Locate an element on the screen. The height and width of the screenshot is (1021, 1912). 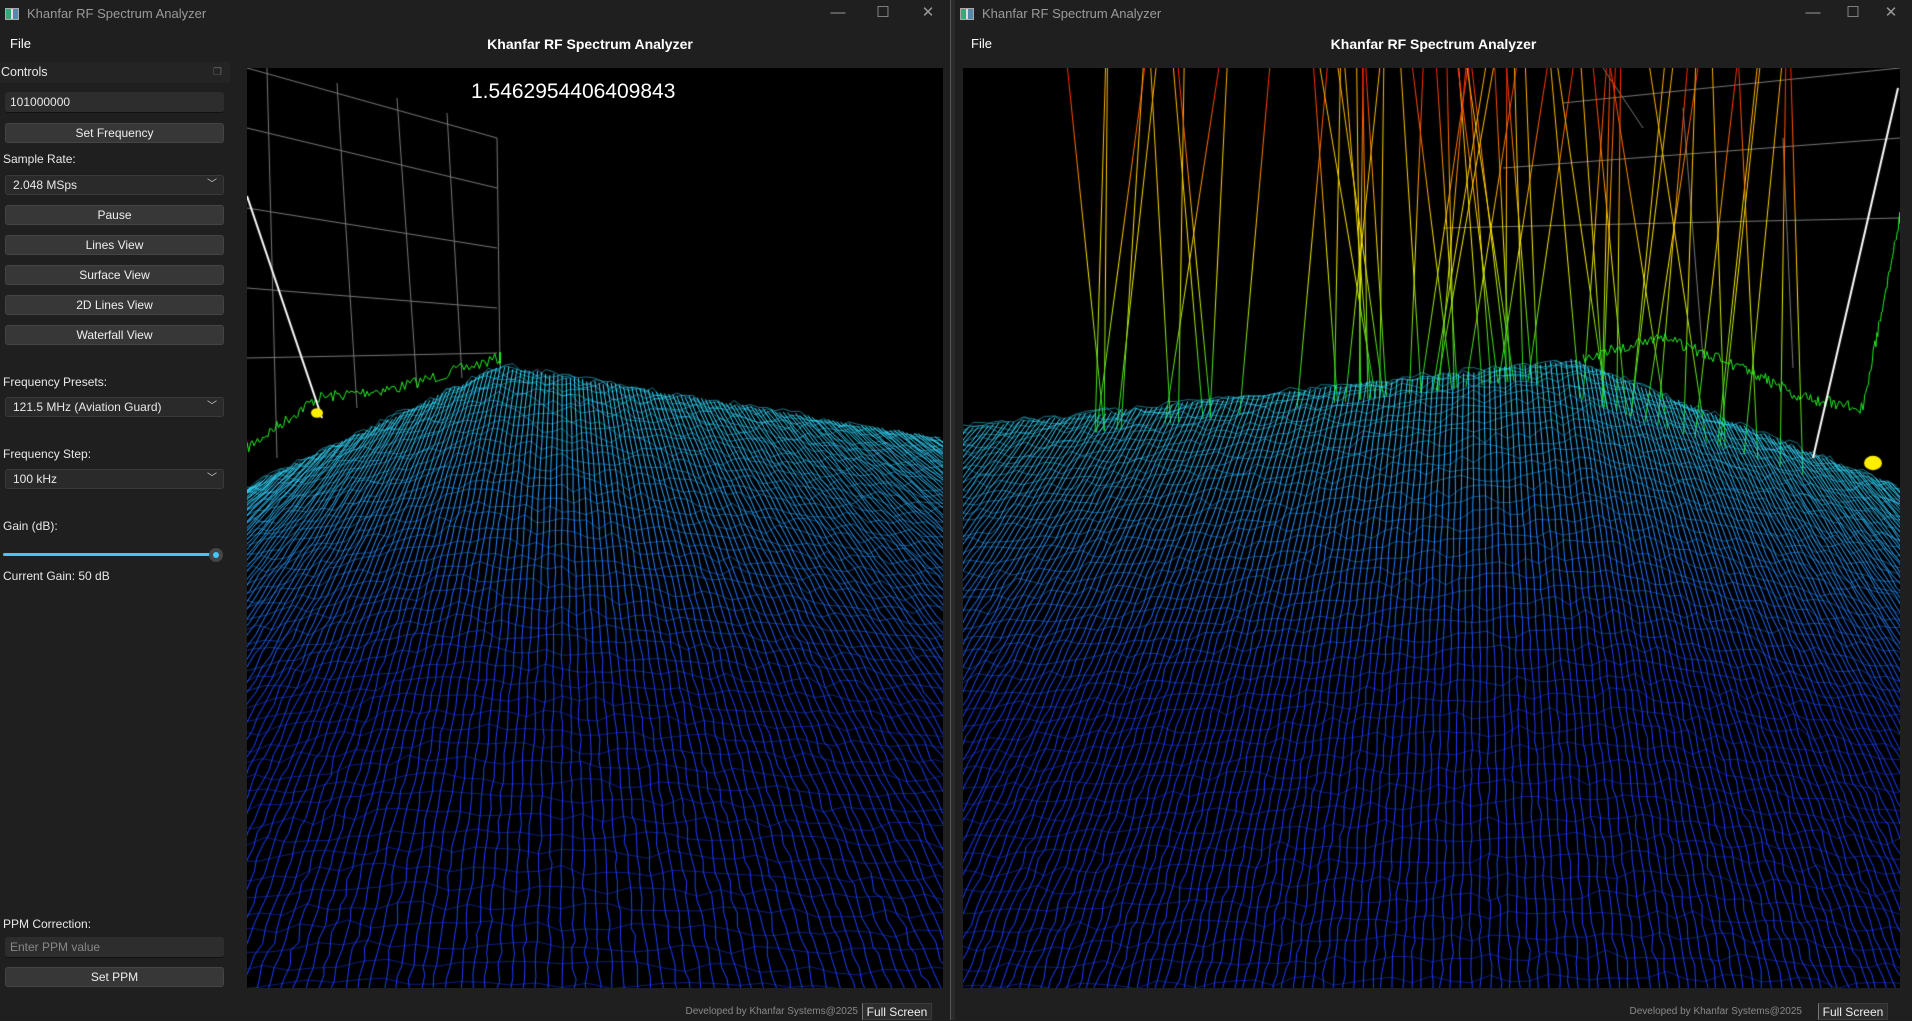
waterfall-view-button: Waterfall View is located at coordinates (114, 335).